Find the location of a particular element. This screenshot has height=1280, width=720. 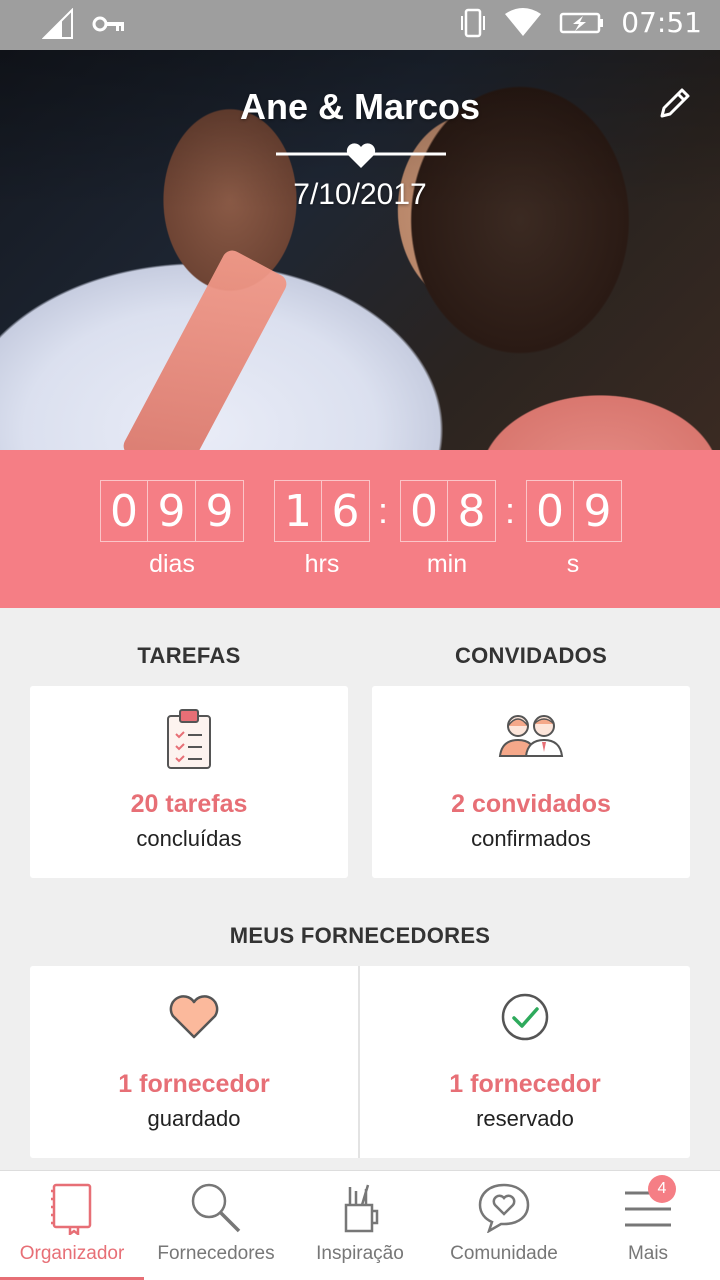

tasks-heading: TAREFAS is located at coordinates (189, 655).